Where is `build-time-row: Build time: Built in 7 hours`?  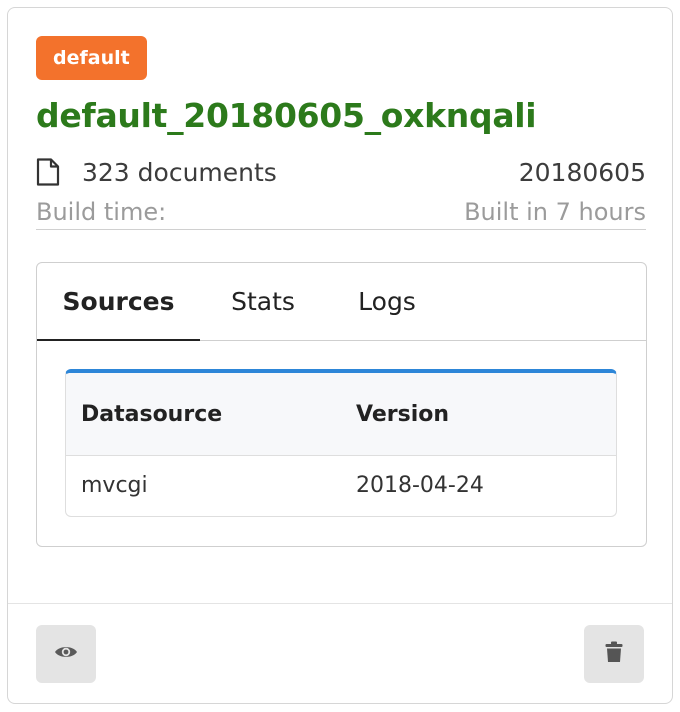 build-time-row: Build time: Built in 7 hours is located at coordinates (341, 212).